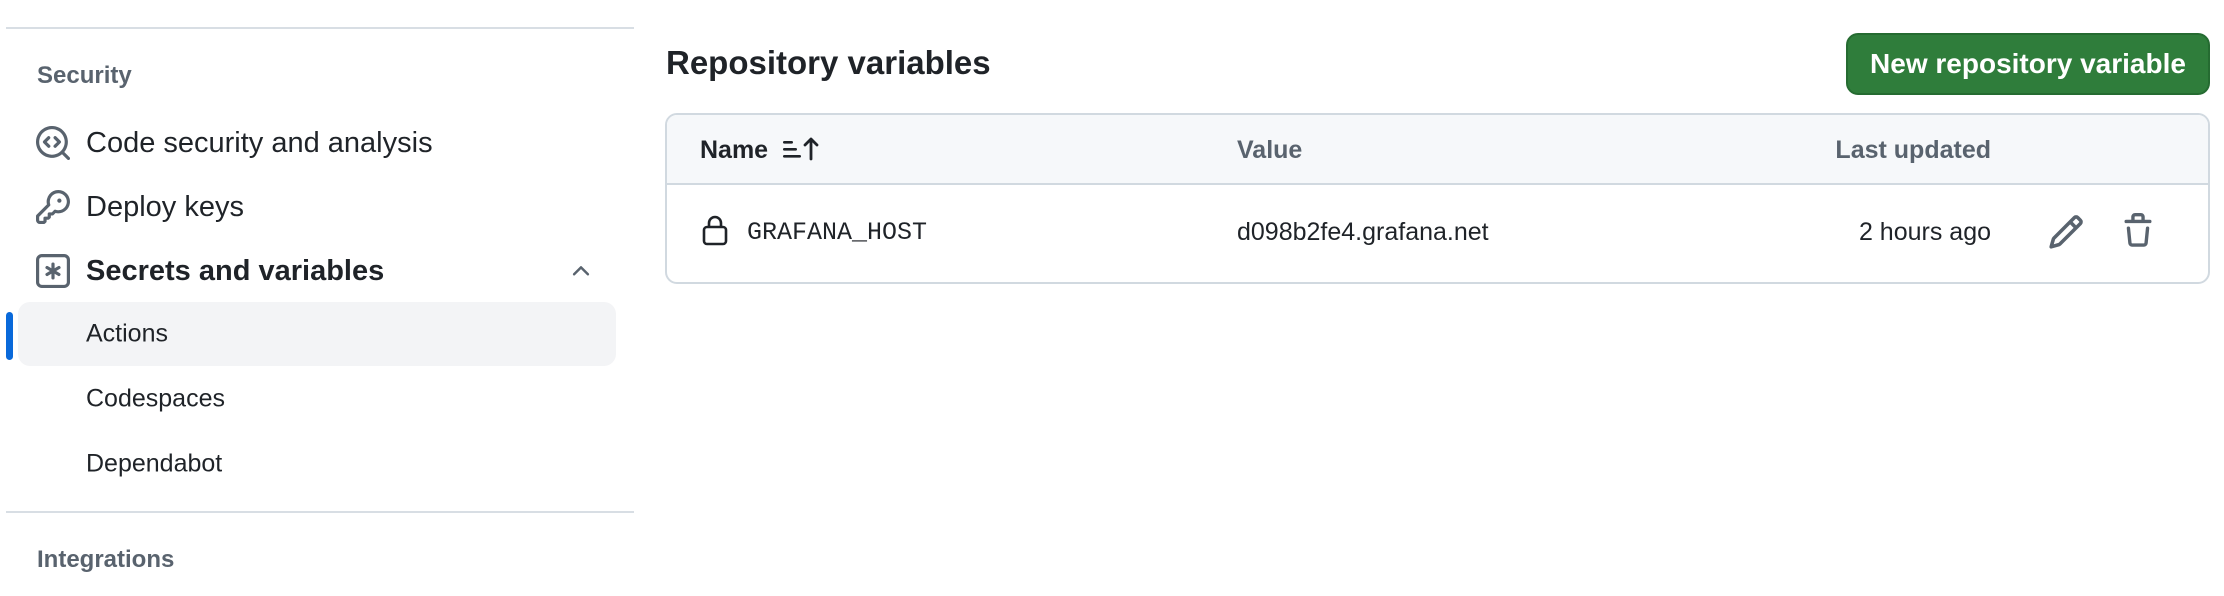 The height and width of the screenshot is (596, 2224). What do you see at coordinates (1913, 150) in the screenshot?
I see `column-header-last-updated: Last updated` at bounding box center [1913, 150].